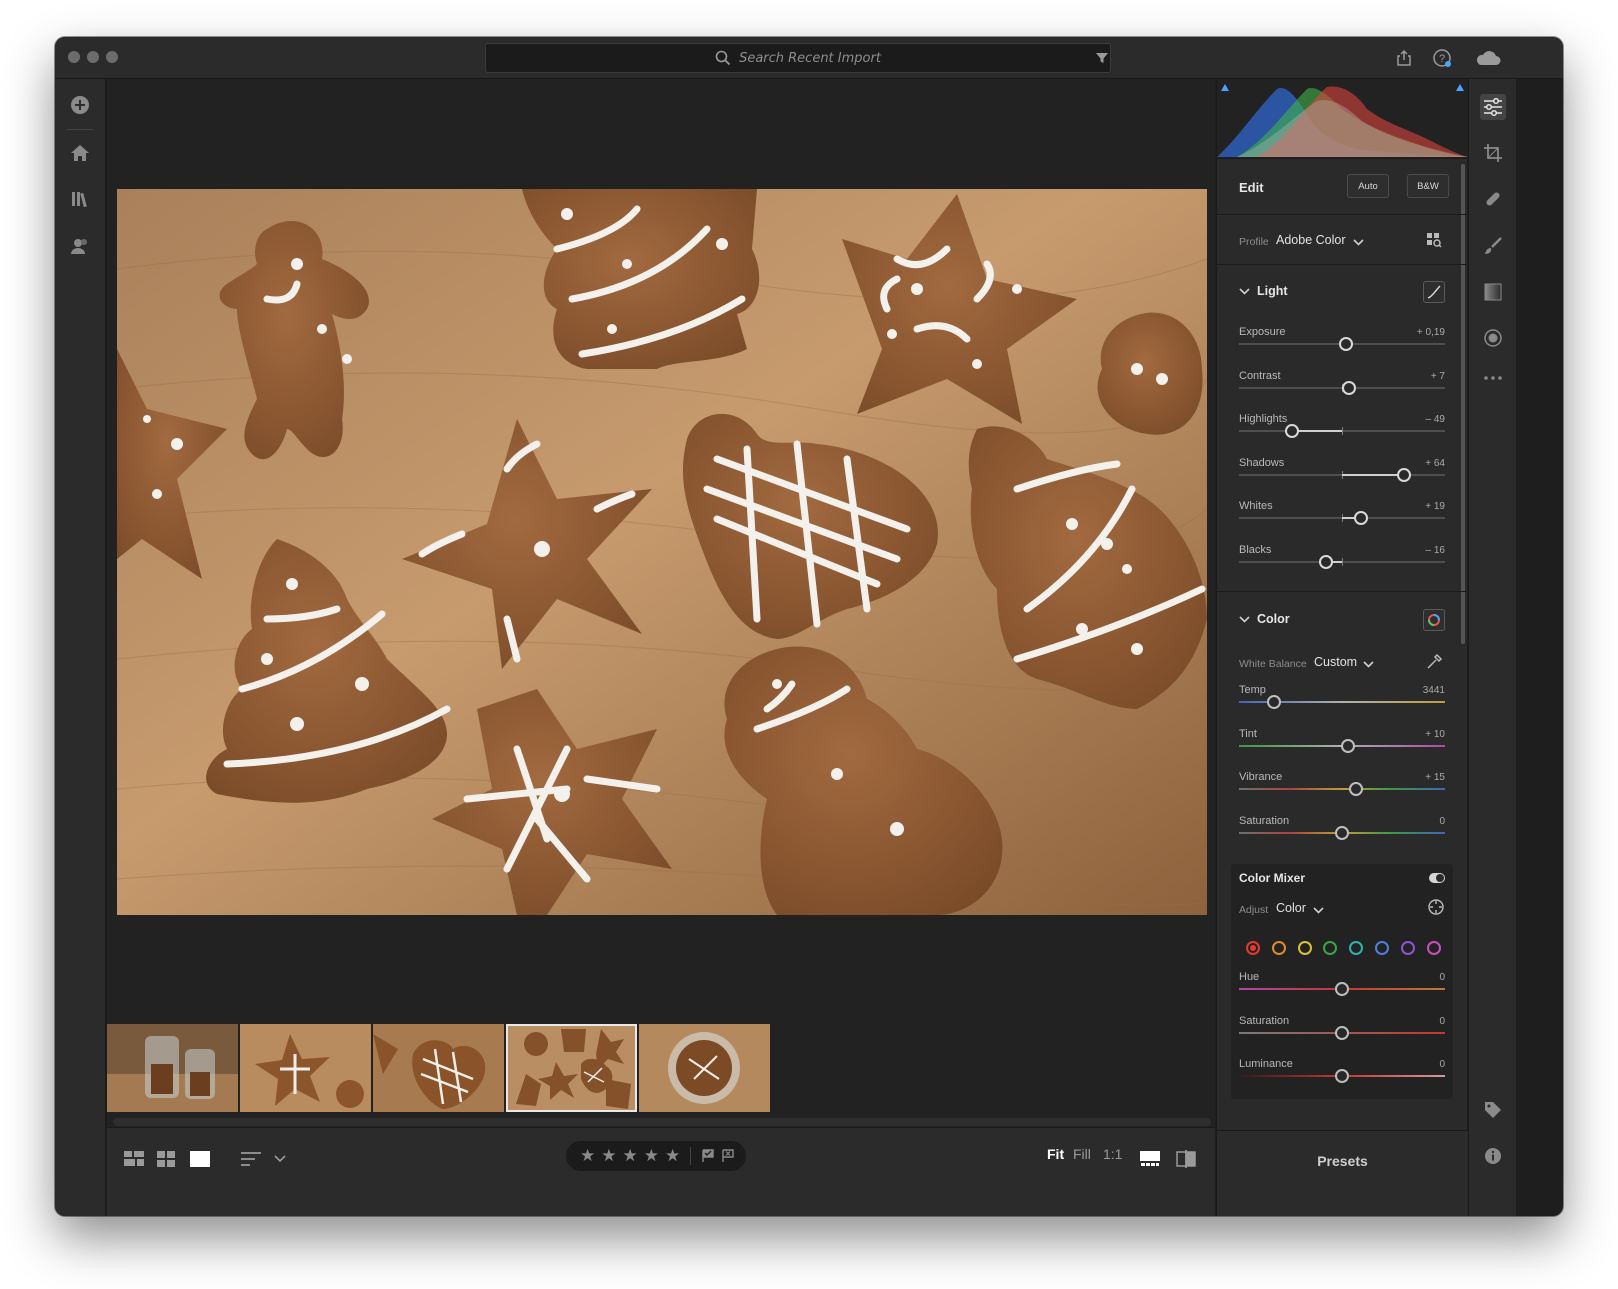 The image size is (1618, 1289). I want to click on wb-chevron-down-icon, so click(1368, 664).